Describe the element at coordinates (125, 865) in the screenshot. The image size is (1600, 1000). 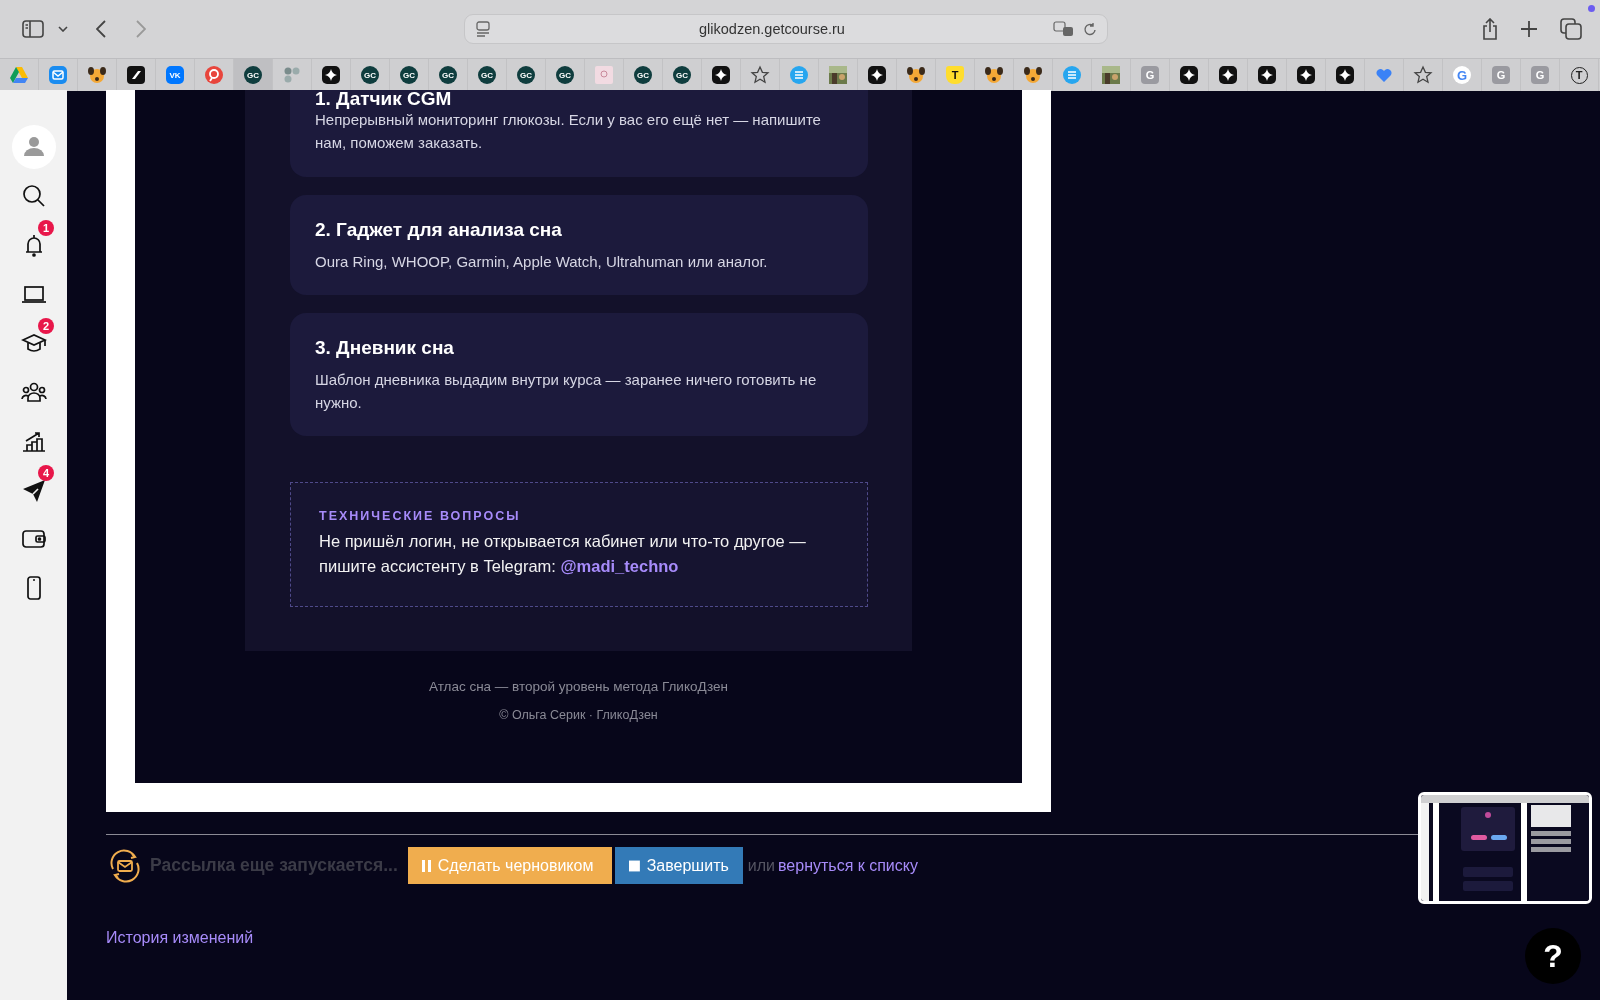
I see `mail-sync-icon` at that location.